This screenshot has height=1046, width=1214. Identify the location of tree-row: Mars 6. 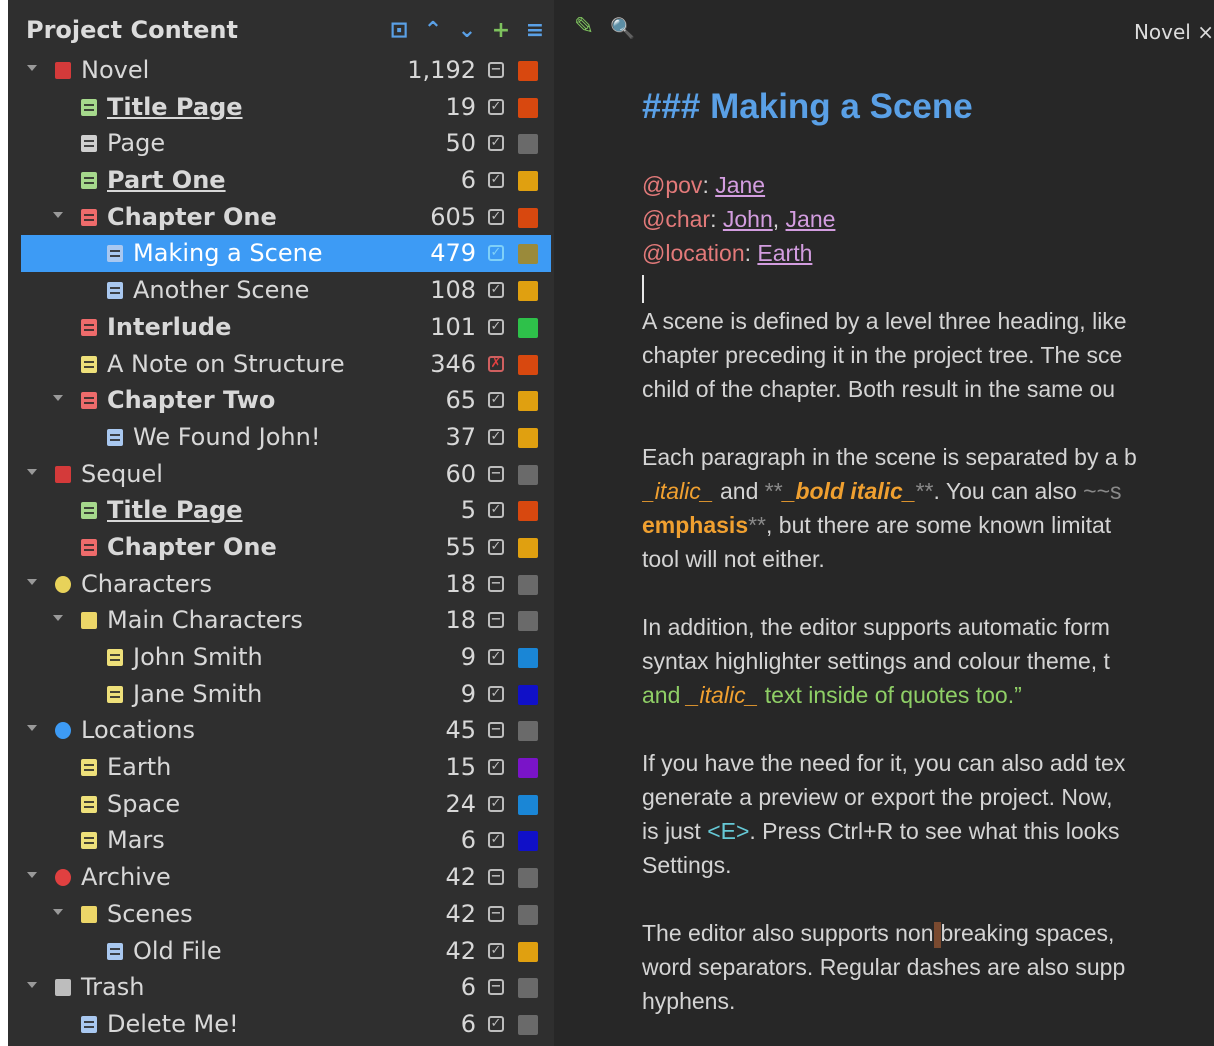
(286, 840).